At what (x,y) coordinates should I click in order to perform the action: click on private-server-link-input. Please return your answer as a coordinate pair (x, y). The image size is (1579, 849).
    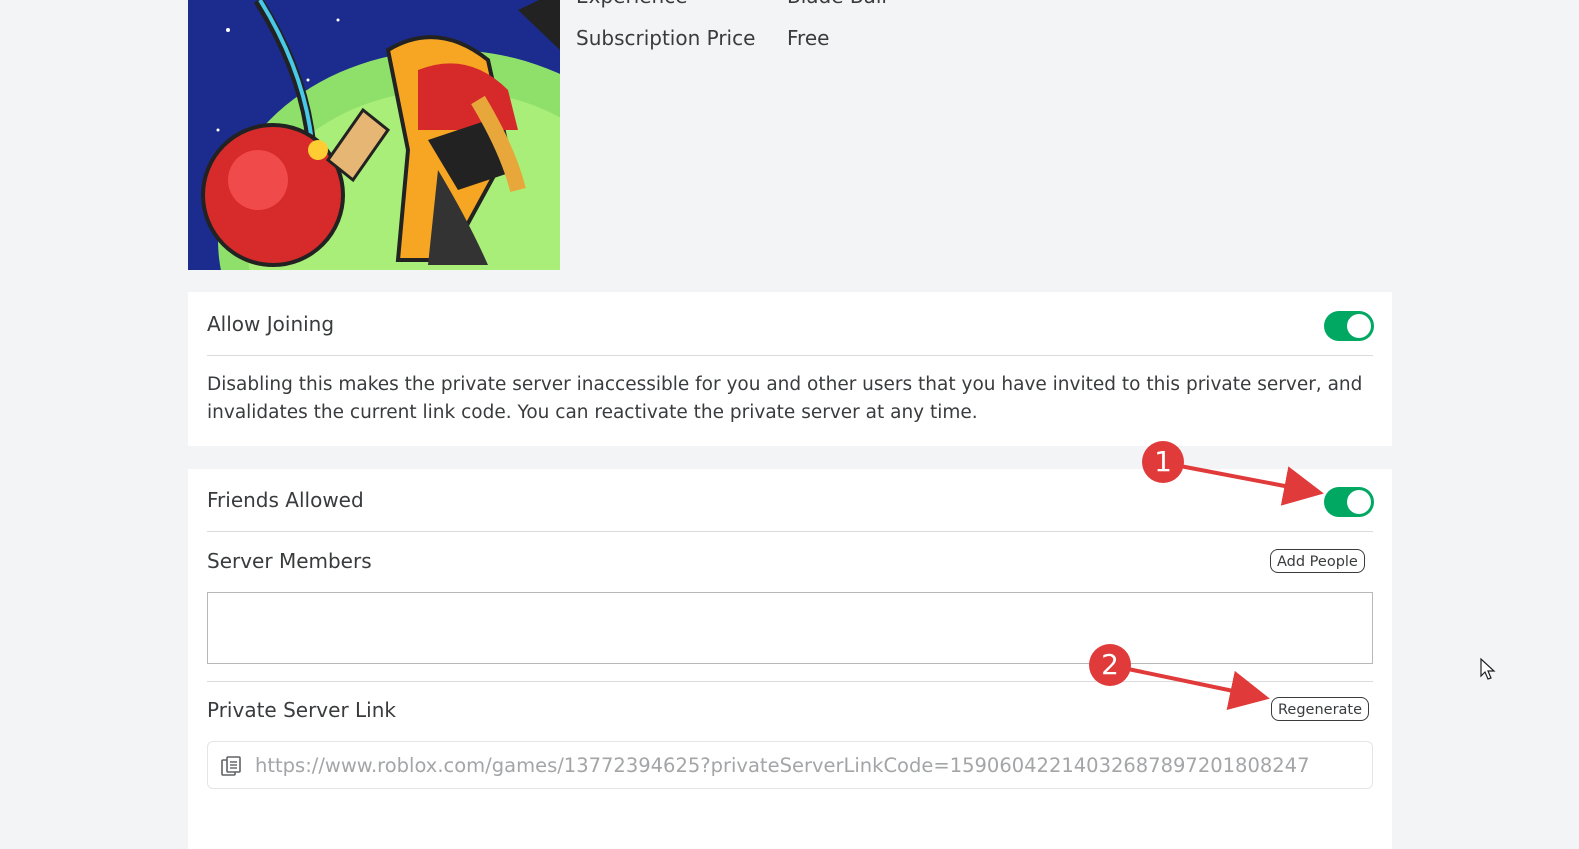
    Looking at the image, I should click on (806, 765).